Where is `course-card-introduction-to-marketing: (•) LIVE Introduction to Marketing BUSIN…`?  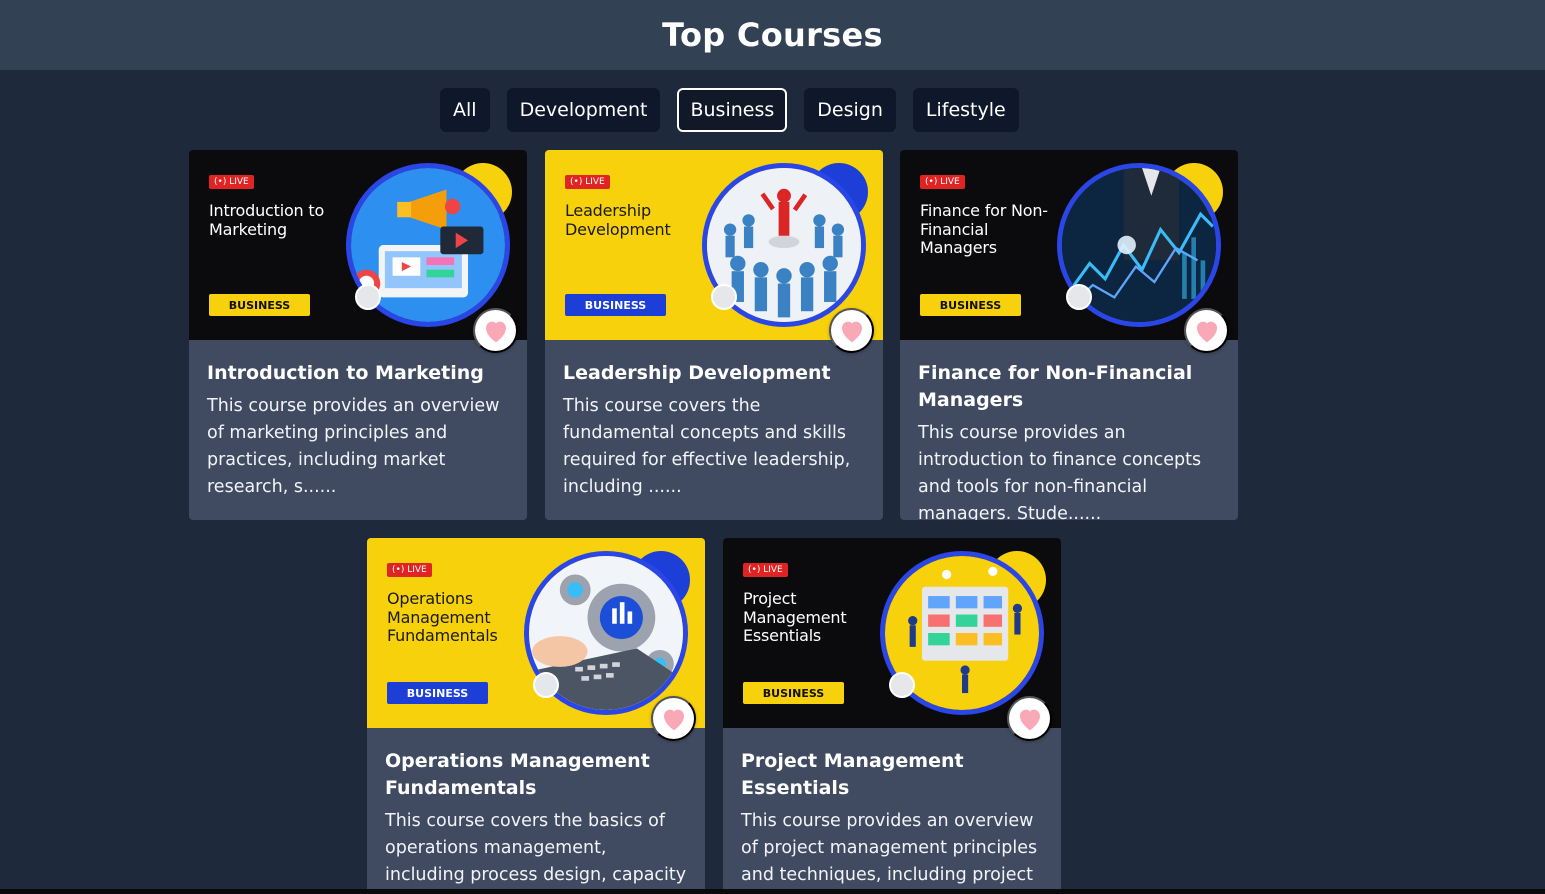 course-card-introduction-to-marketing: (•) LIVE Introduction to Marketing BUSIN… is located at coordinates (358, 335).